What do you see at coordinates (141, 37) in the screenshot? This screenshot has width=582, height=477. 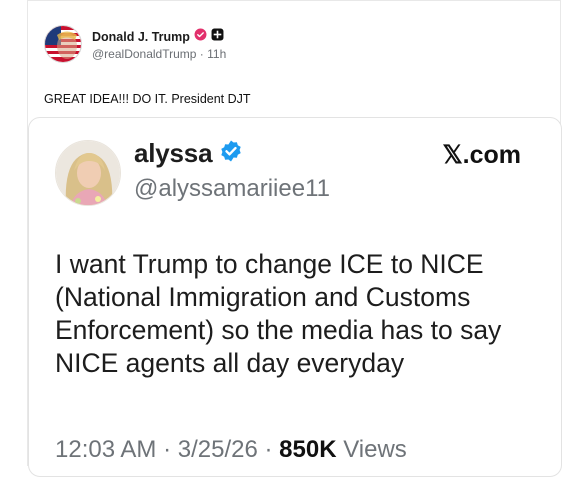 I see `author-display-name: Donald J. Trump` at bounding box center [141, 37].